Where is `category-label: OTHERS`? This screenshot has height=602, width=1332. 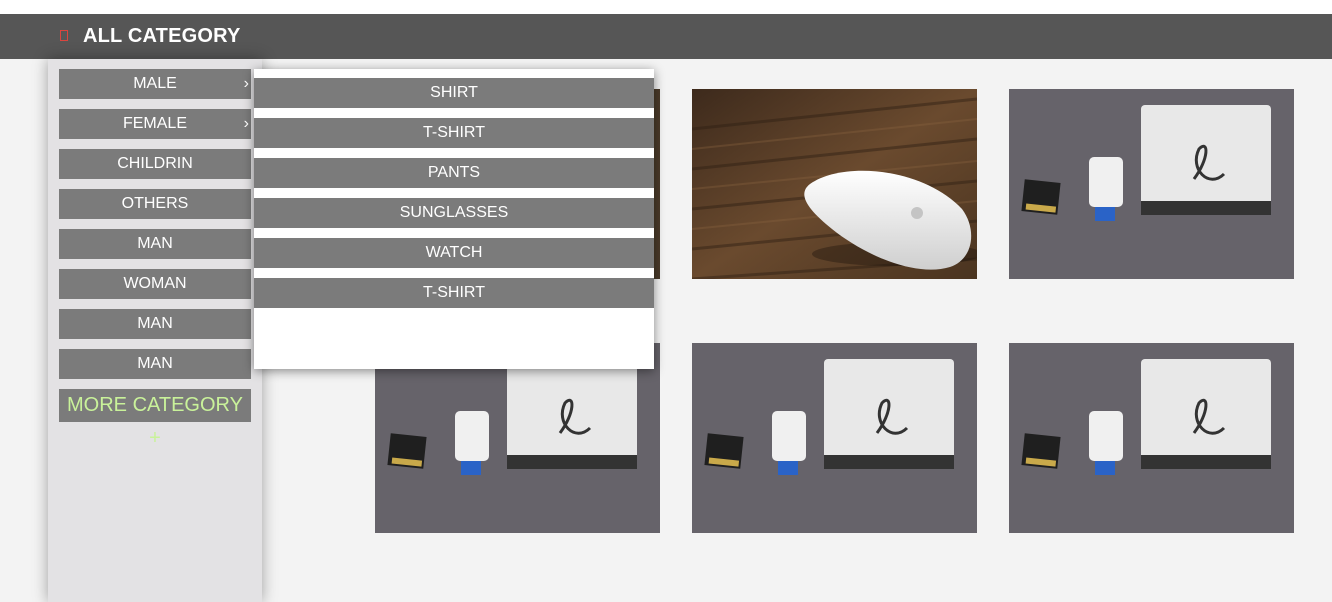 category-label: OTHERS is located at coordinates (155, 203).